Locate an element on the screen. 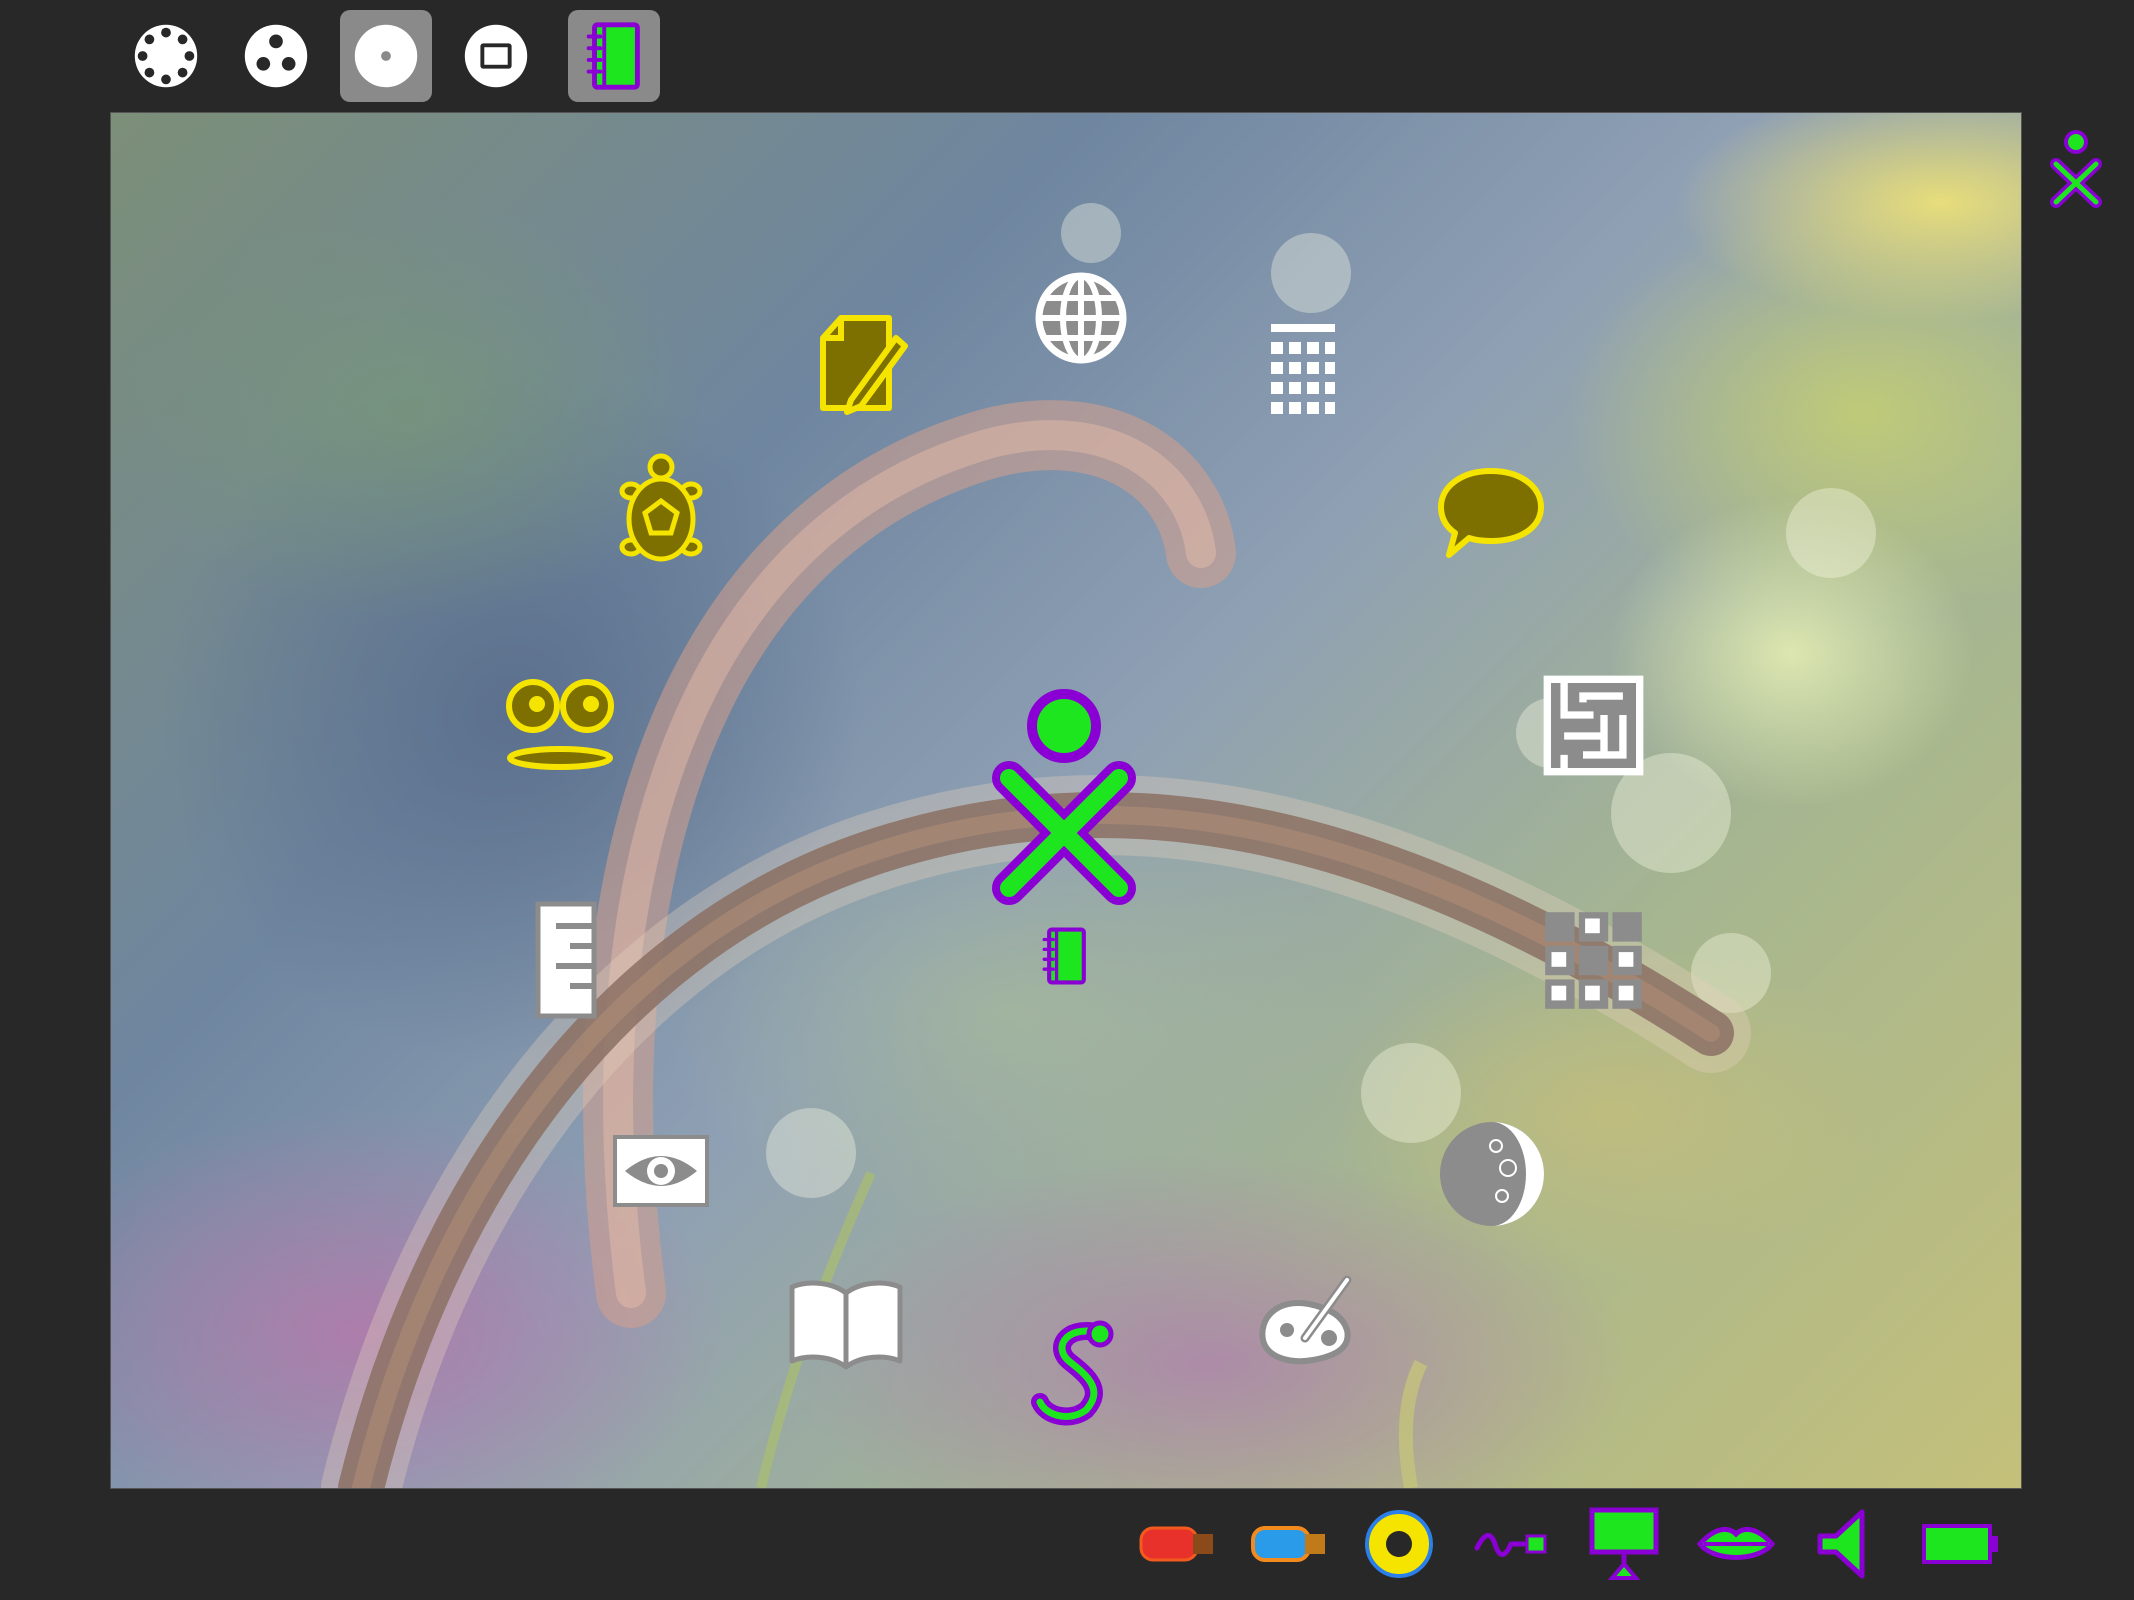 This screenshot has width=2134, height=1600. browse-activity-icon is located at coordinates (1081, 318).